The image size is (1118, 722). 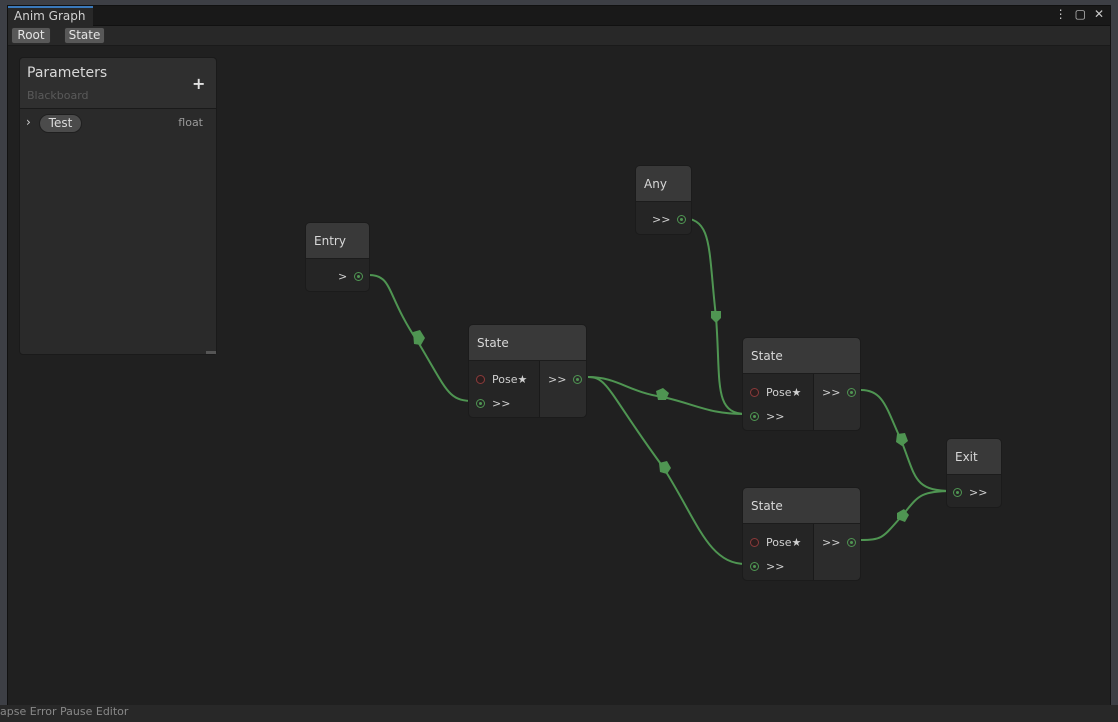 I want to click on node-title: Entry, so click(x=337, y=241).